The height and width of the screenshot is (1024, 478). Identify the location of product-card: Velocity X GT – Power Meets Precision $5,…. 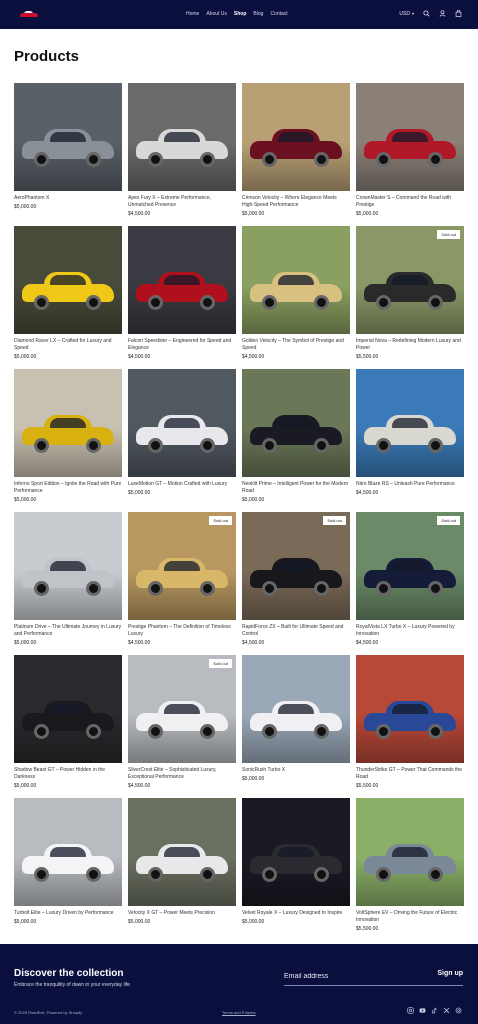
(182, 868).